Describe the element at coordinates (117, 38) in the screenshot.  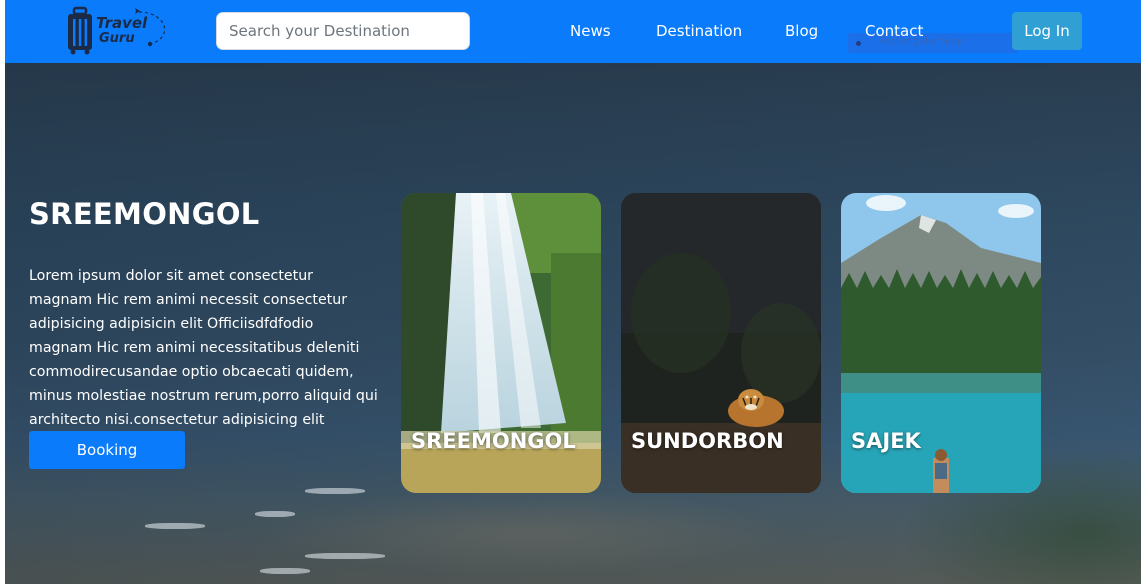
I see `logo-text-guru: Guru` at that location.